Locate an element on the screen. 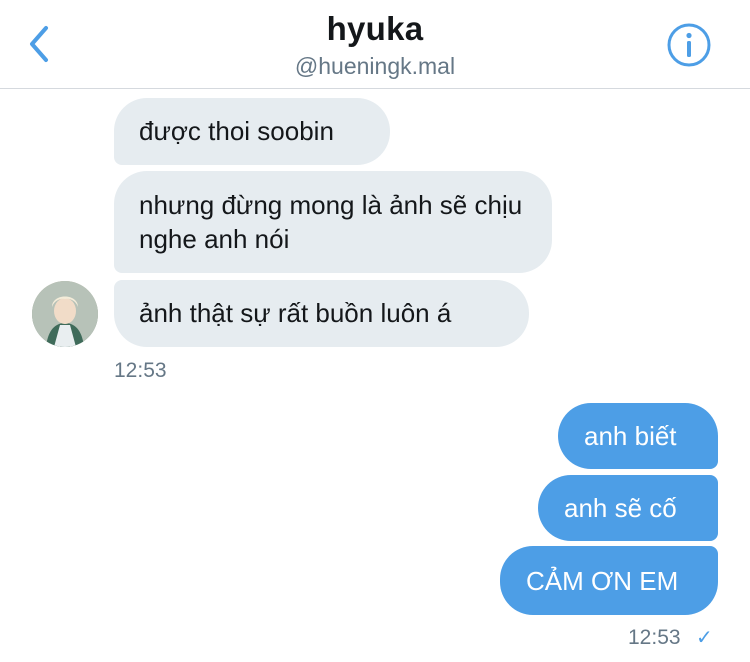  avatar-image is located at coordinates (65, 314).